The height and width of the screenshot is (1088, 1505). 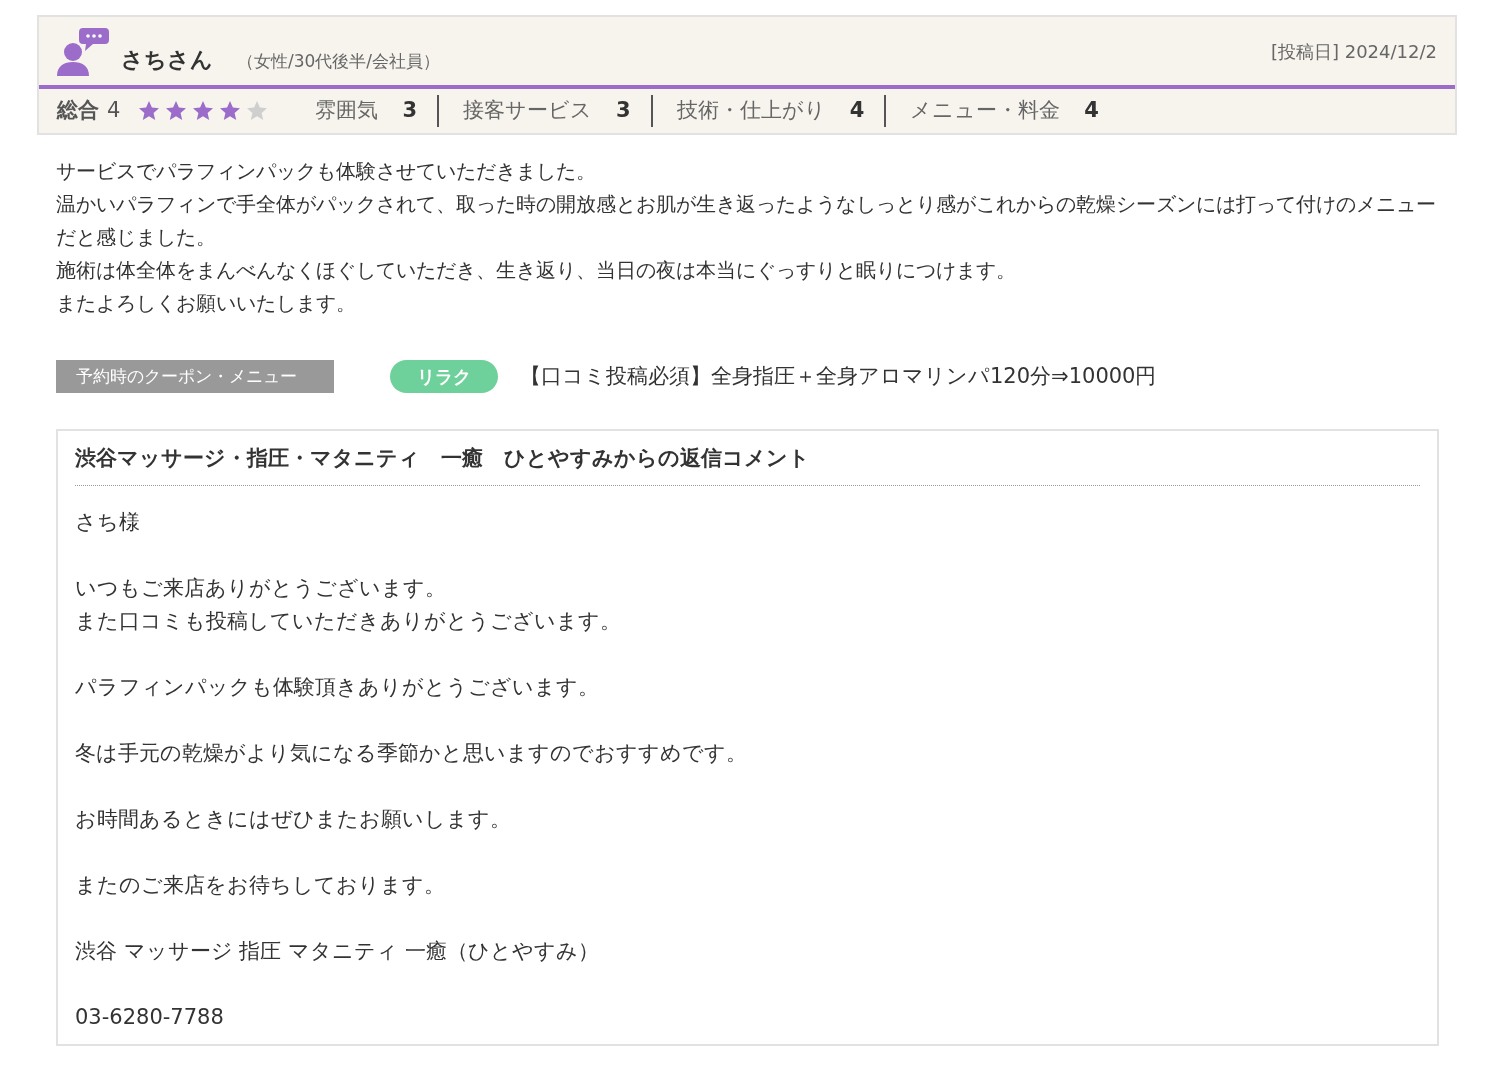 What do you see at coordinates (114, 111) in the screenshot?
I see `overall-score: 4` at bounding box center [114, 111].